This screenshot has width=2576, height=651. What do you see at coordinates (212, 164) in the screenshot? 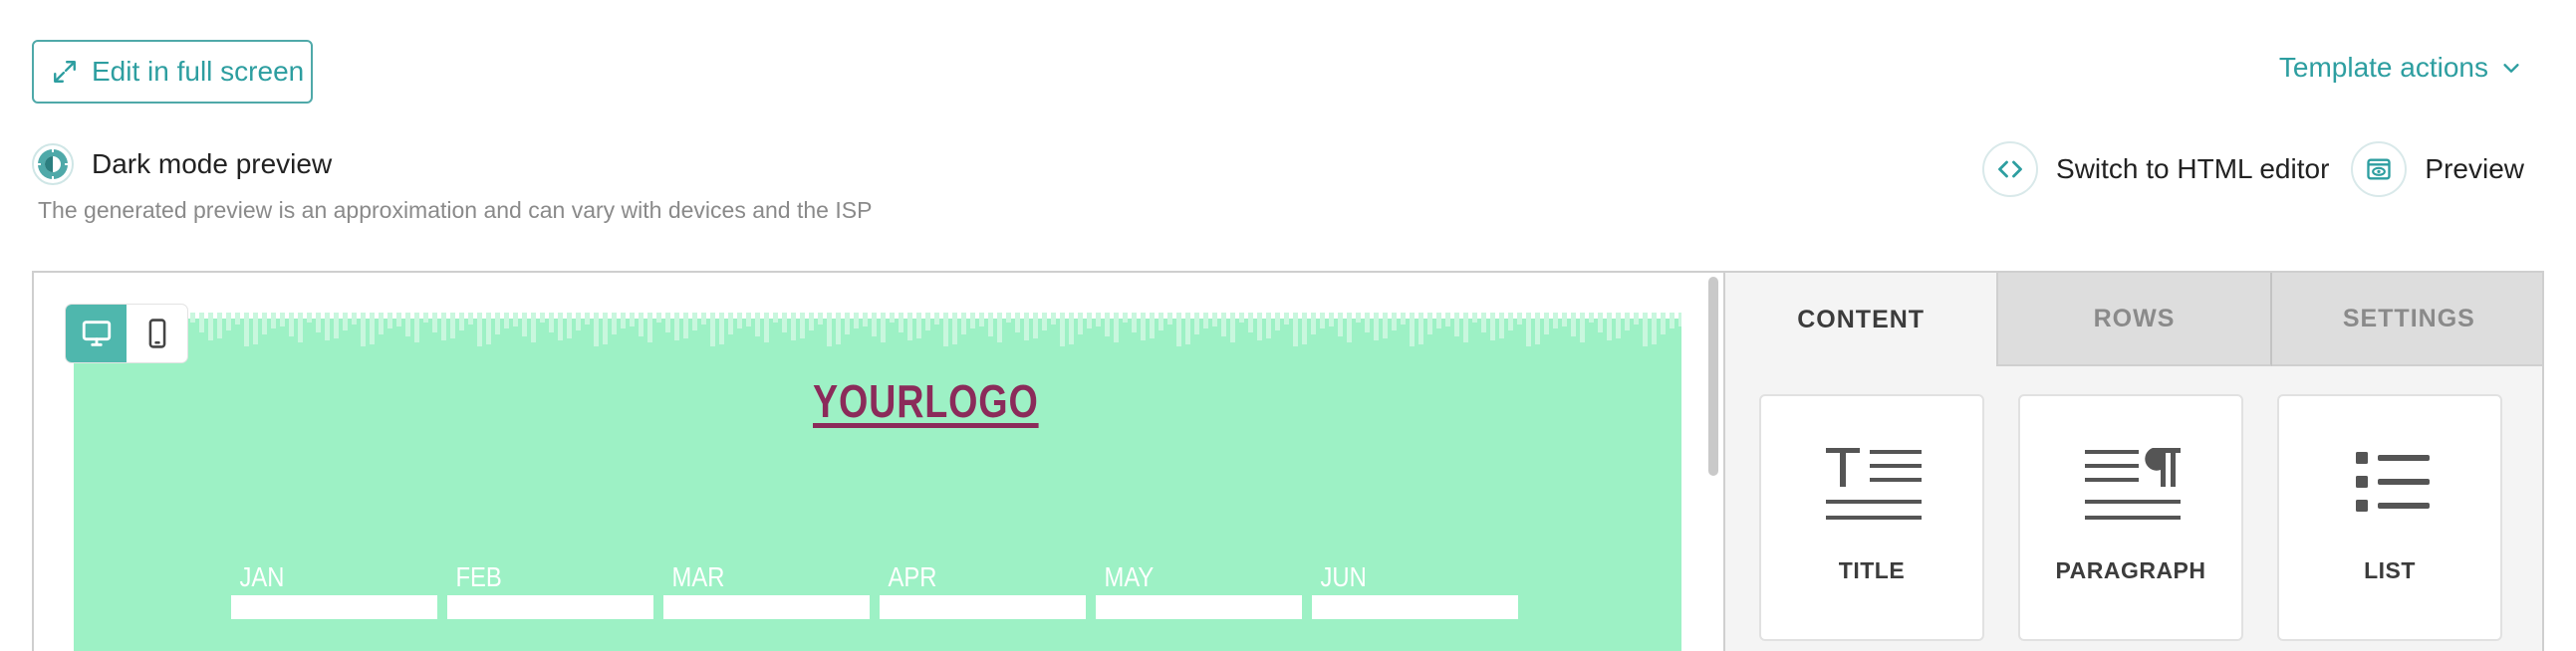
I see `dark-mode-label: Dark mode preview` at bounding box center [212, 164].